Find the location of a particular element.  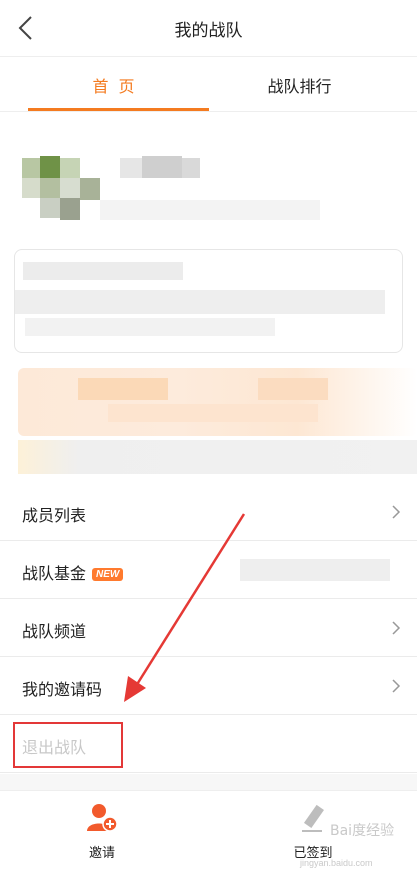

watermark-url: jingyan.baidu.com is located at coordinates (336, 863).